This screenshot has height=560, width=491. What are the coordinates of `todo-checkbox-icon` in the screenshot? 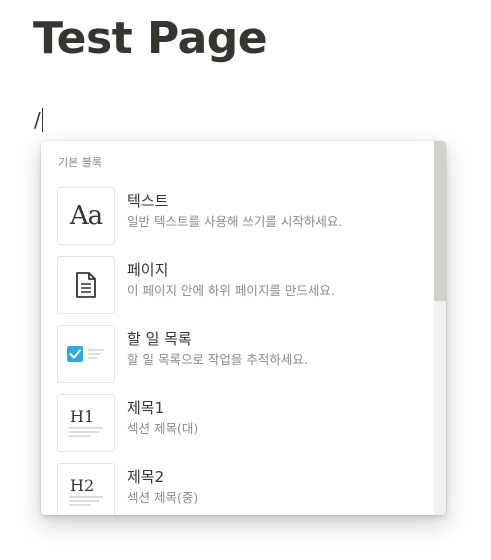 It's located at (86, 354).